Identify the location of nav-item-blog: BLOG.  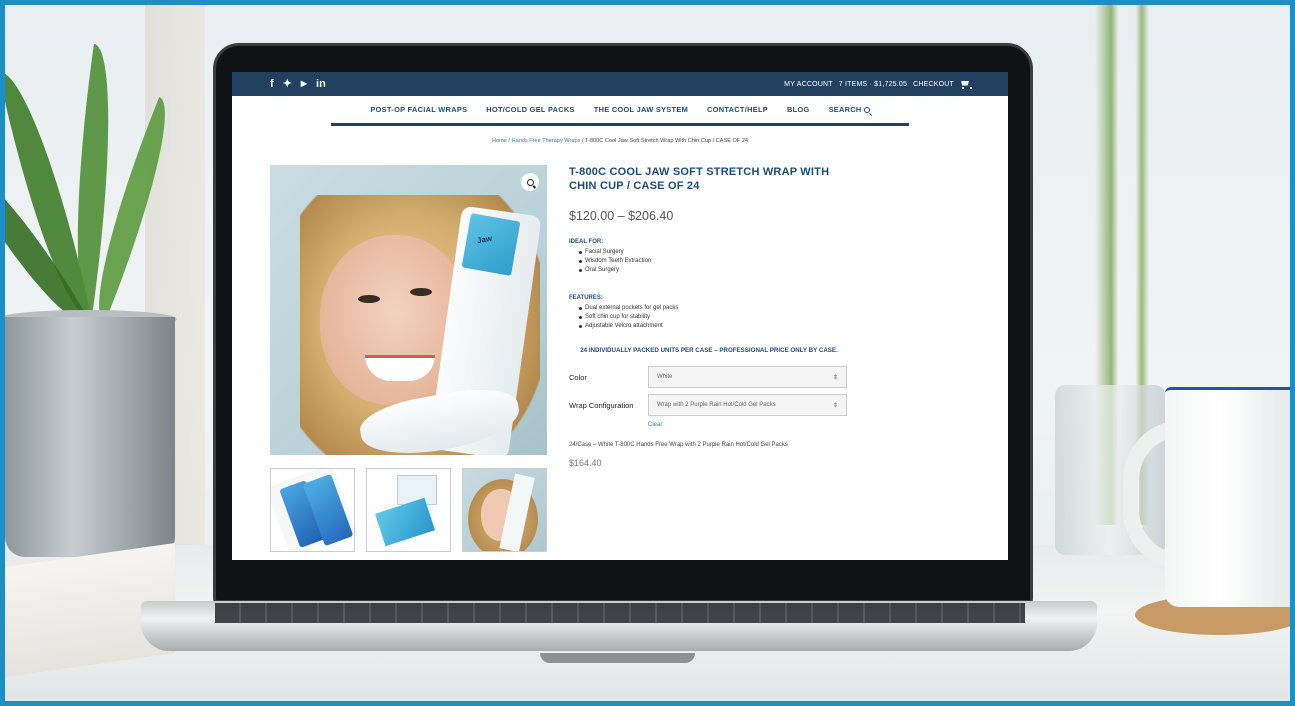
(798, 109).